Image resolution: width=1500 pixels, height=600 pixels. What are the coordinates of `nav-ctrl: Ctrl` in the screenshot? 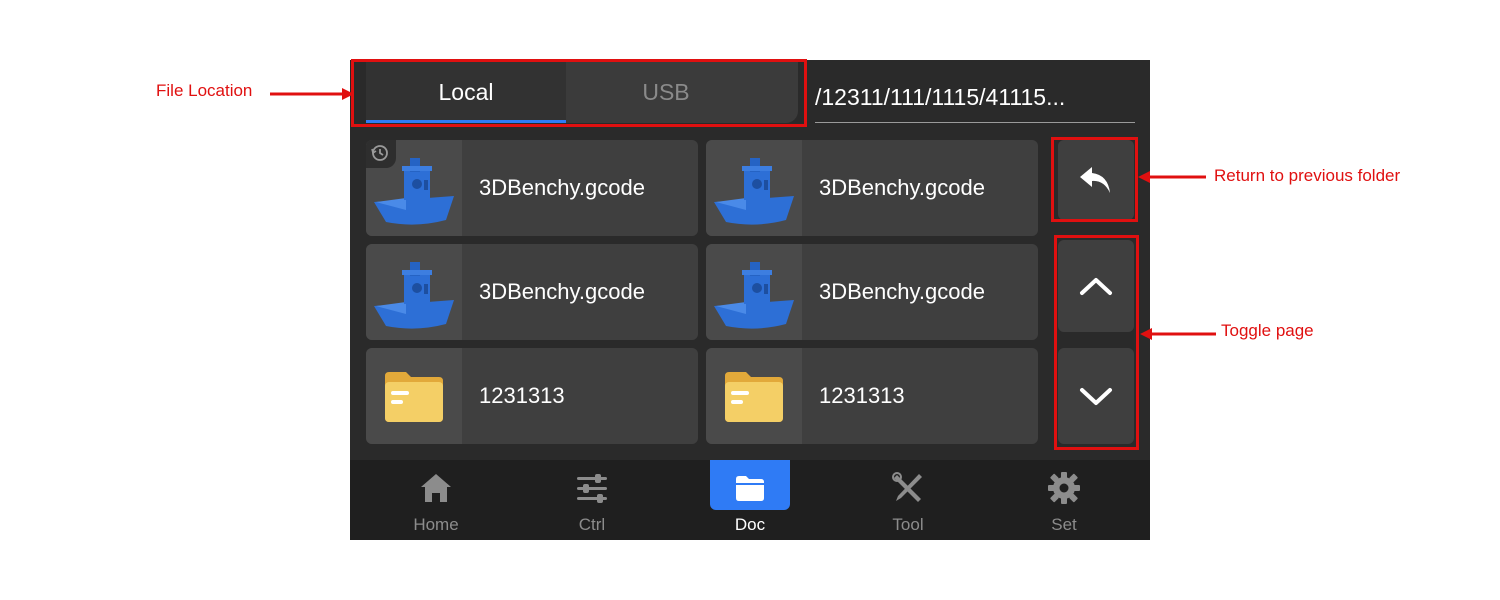 It's located at (592, 500).